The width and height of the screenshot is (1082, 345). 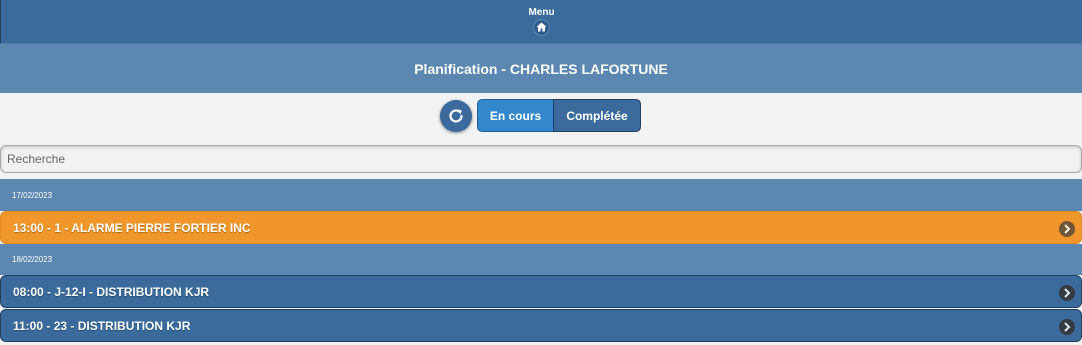 I want to click on list-item: 08:00 - J-12-I - DISTRIBUTION KJR, so click(x=541, y=291).